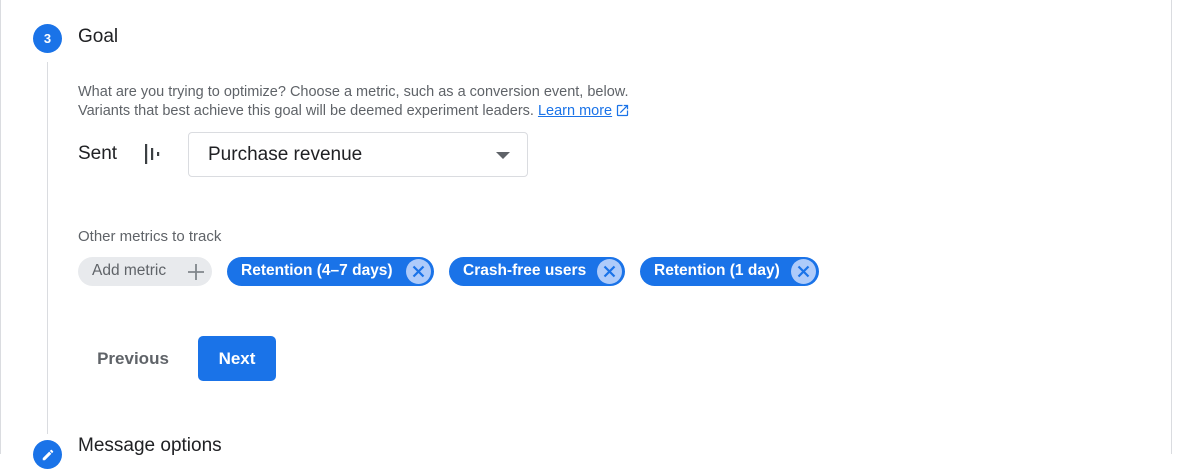 This screenshot has height=469, width=1184. I want to click on selected-metric: Purchase revenue, so click(285, 154).